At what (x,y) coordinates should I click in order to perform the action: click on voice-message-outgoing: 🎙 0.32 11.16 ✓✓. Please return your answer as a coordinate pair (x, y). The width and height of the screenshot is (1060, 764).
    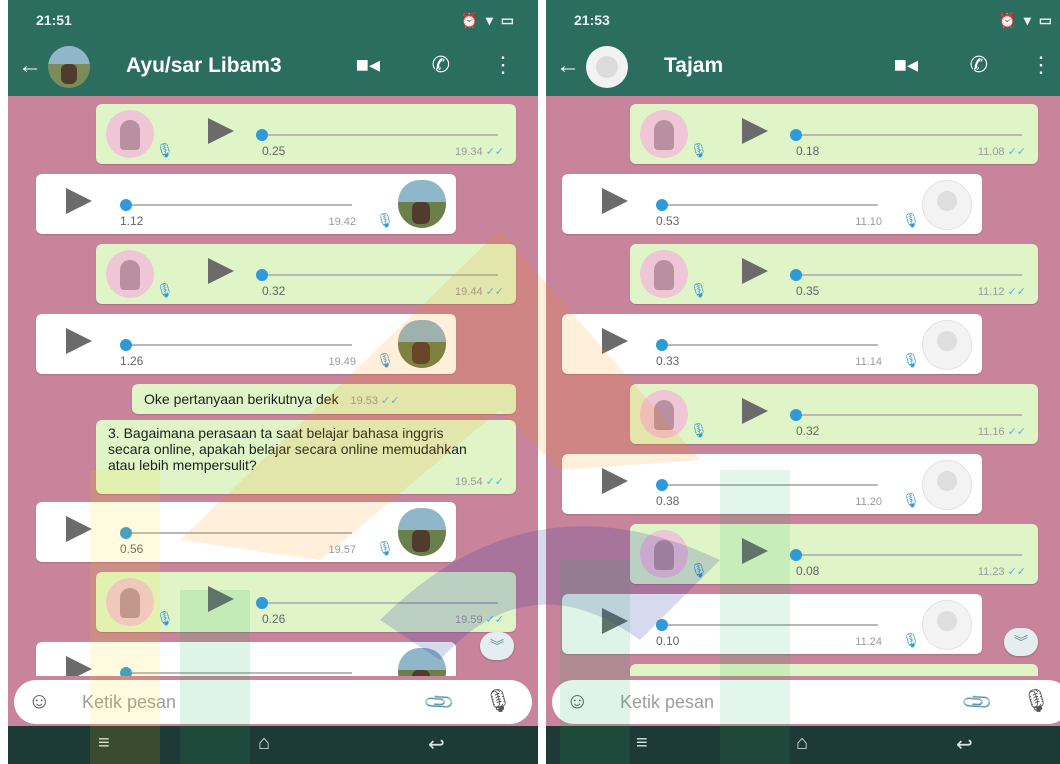
    Looking at the image, I should click on (834, 414).